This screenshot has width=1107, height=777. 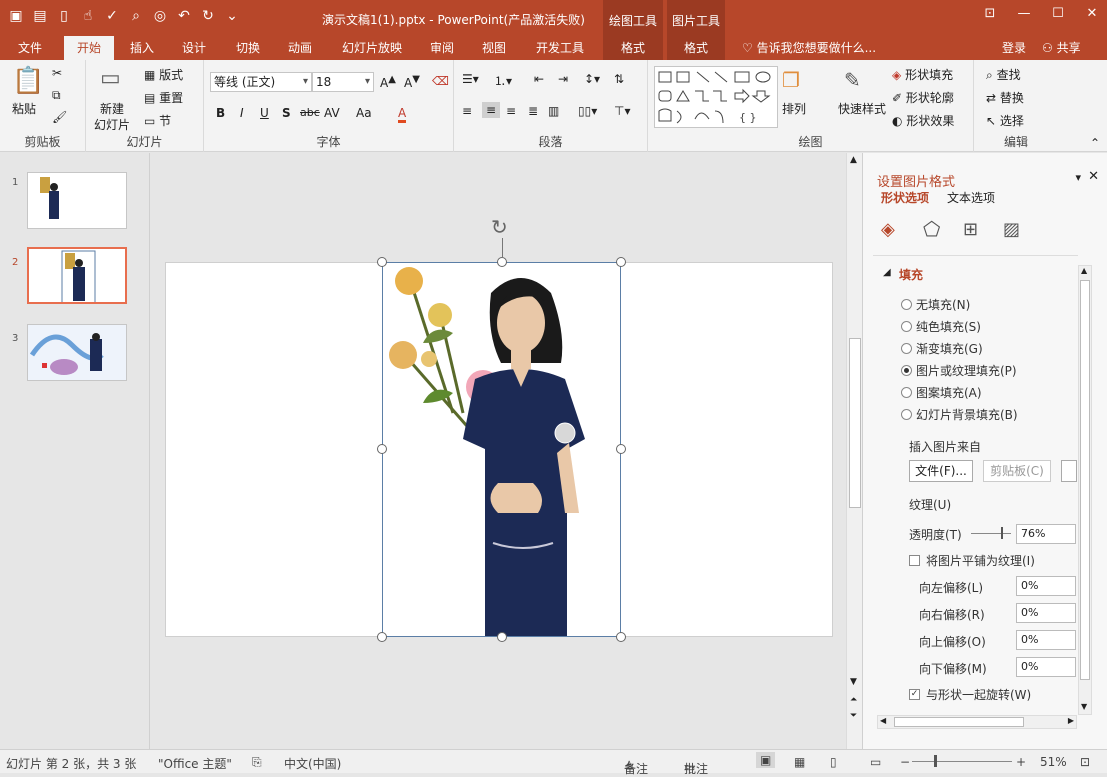 What do you see at coordinates (511, 111) in the screenshot?
I see `align-right-icon: ≡` at bounding box center [511, 111].